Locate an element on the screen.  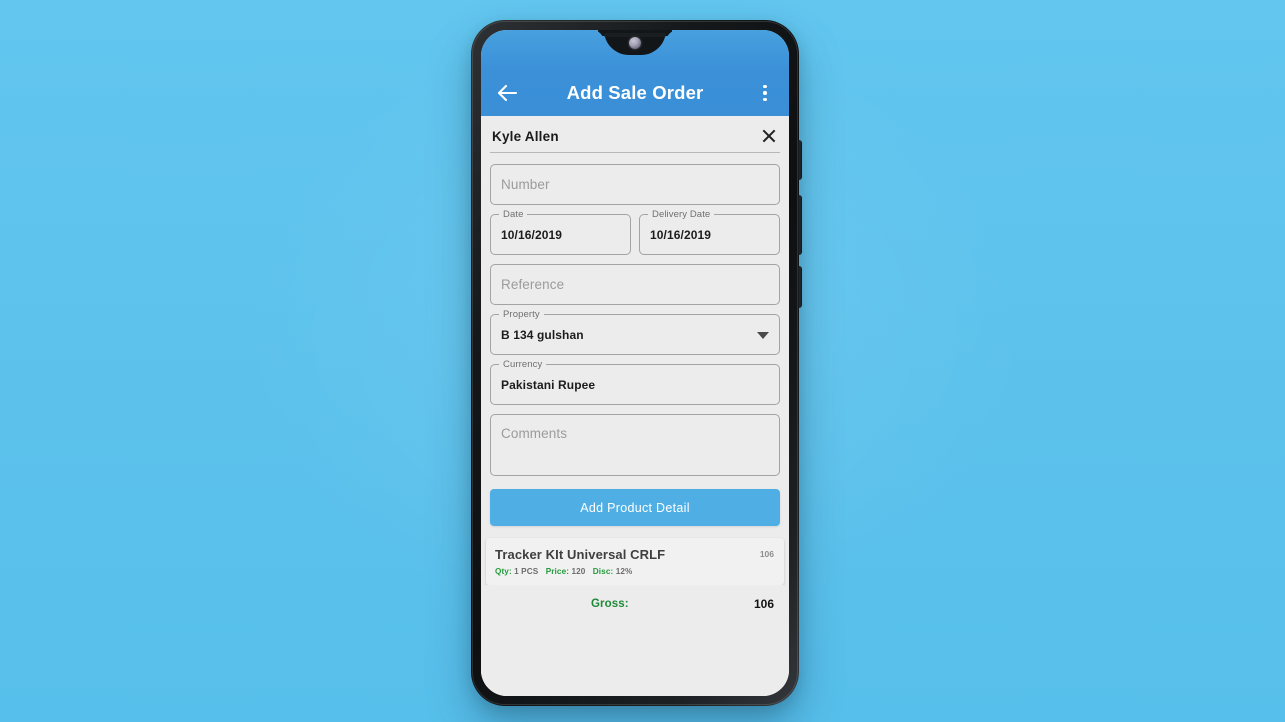
front-camera-icon is located at coordinates (635, 43).